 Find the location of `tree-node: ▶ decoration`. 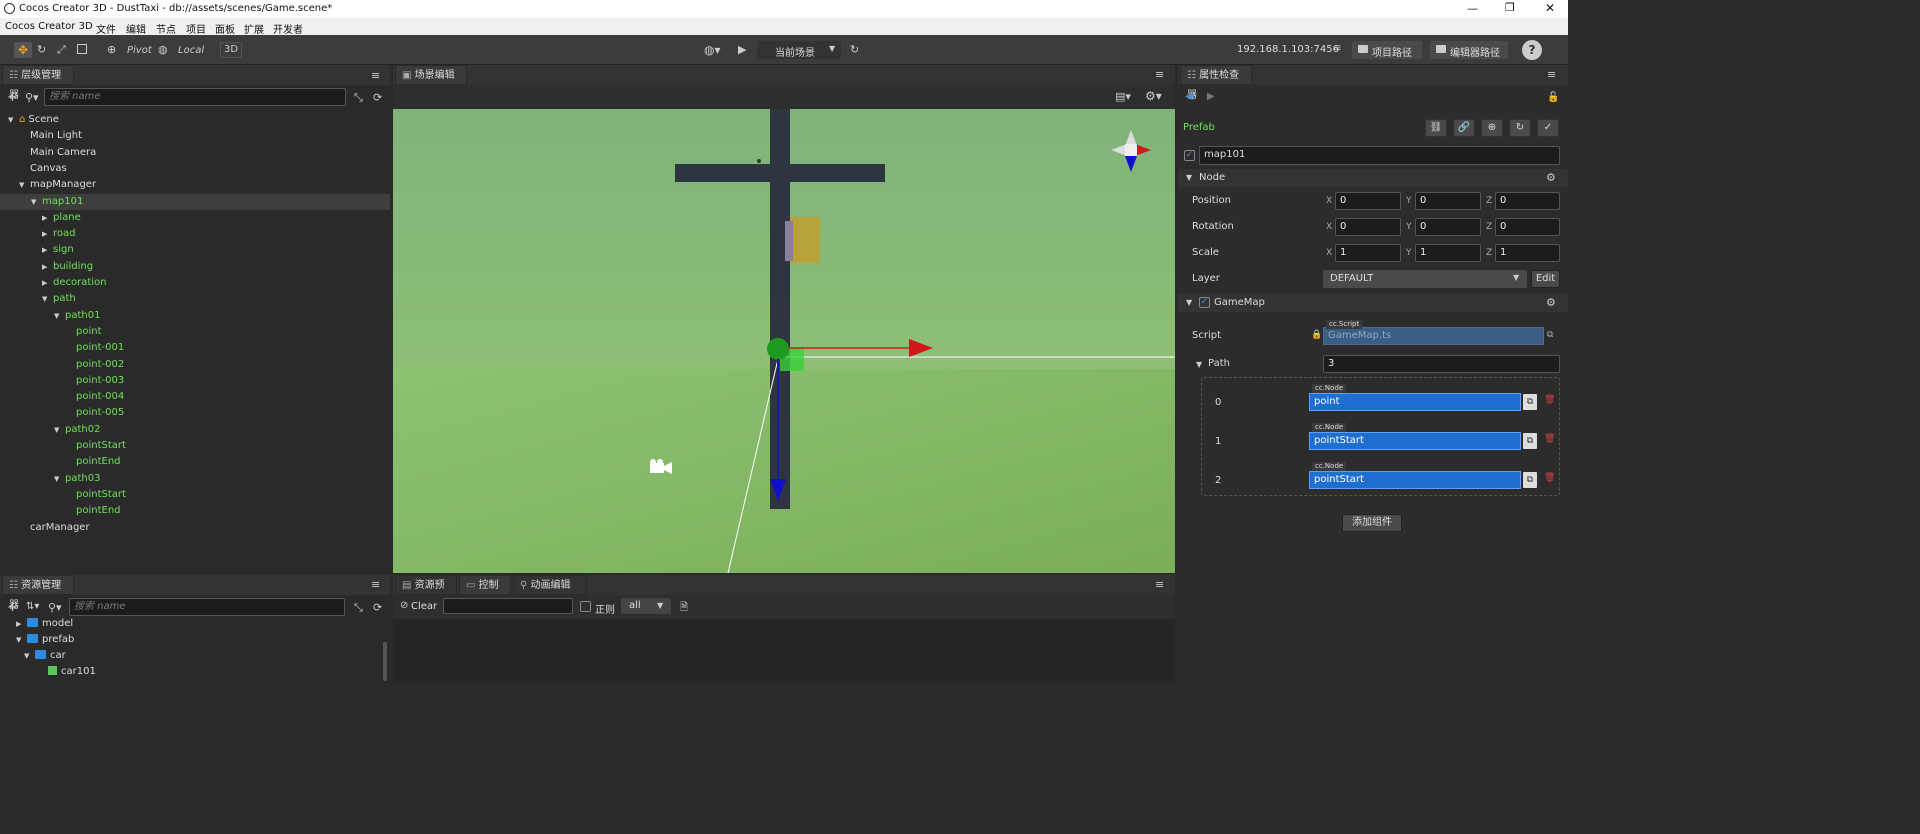

tree-node: ▶ decoration is located at coordinates (74, 283).